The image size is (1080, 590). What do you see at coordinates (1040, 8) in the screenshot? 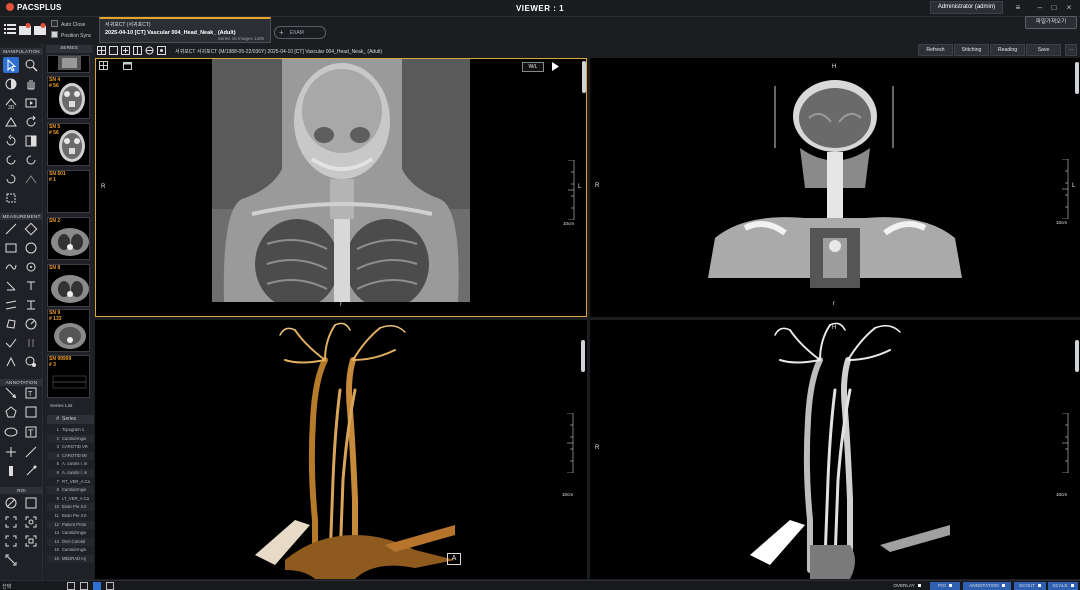
I see `minimize-icon: –` at bounding box center [1040, 8].